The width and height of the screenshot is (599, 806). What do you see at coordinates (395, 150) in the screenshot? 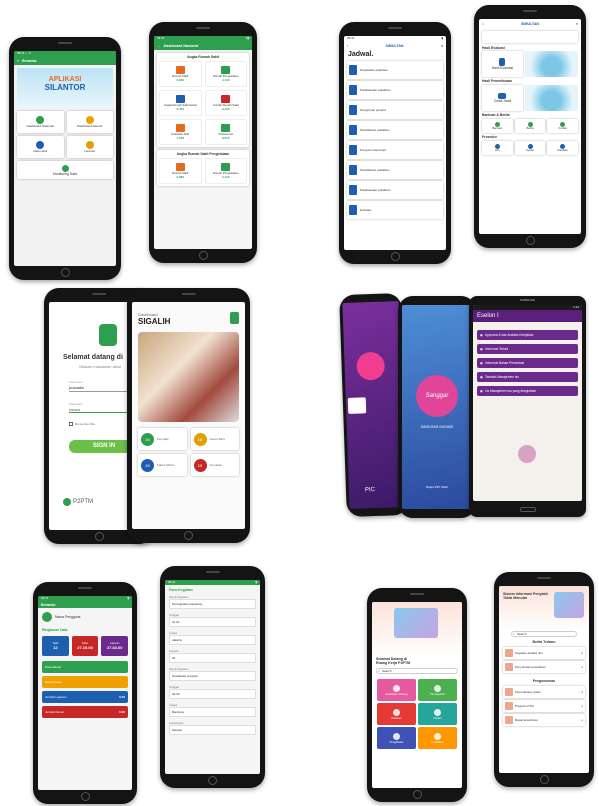
I see `schedule-item: Pengumuman hasil` at bounding box center [395, 150].